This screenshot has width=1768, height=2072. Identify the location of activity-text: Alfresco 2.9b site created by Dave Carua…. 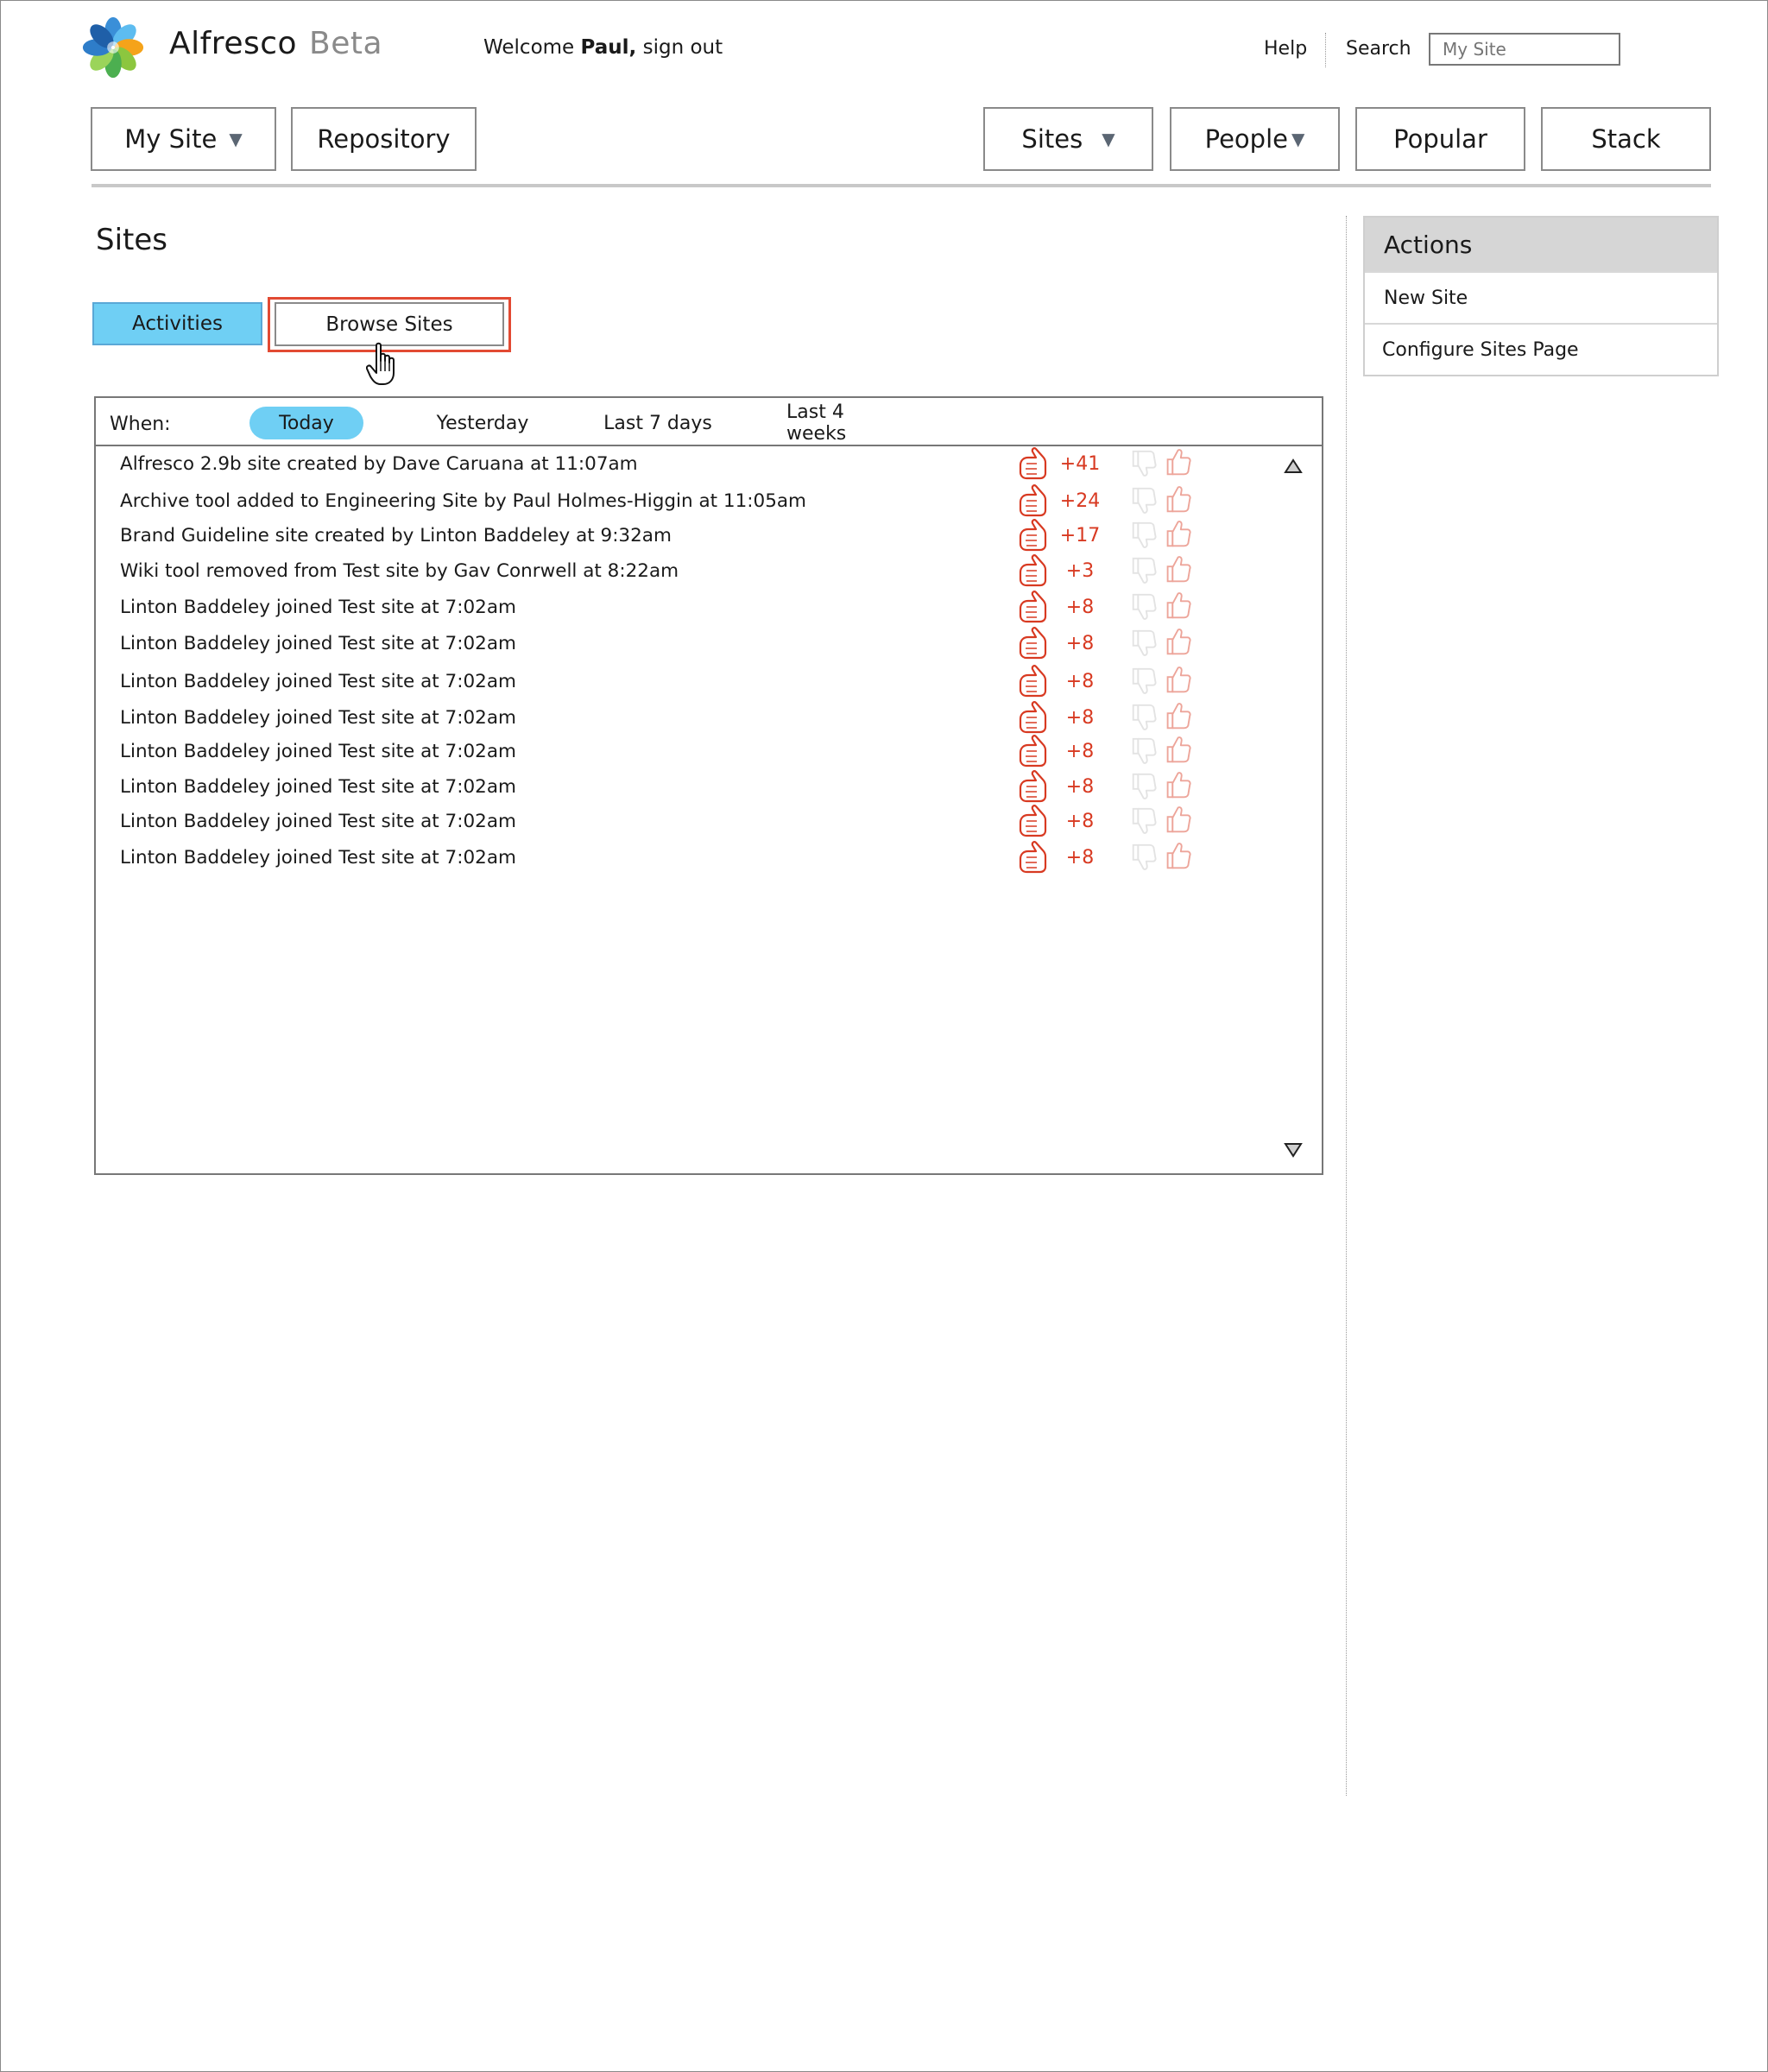
(379, 464).